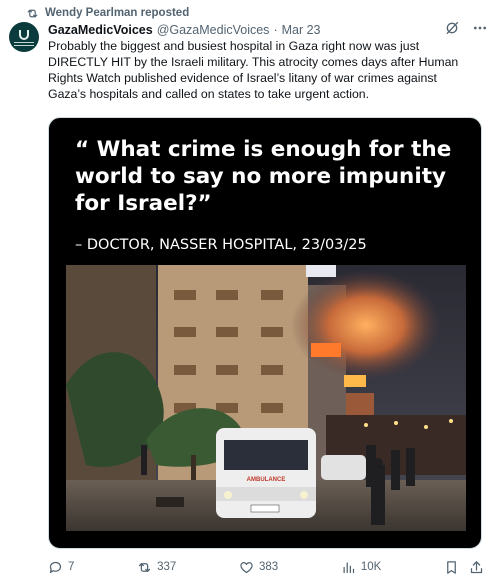 This screenshot has width=498, height=582. Describe the element at coordinates (246, 567) in the screenshot. I see `heart-icon` at that location.